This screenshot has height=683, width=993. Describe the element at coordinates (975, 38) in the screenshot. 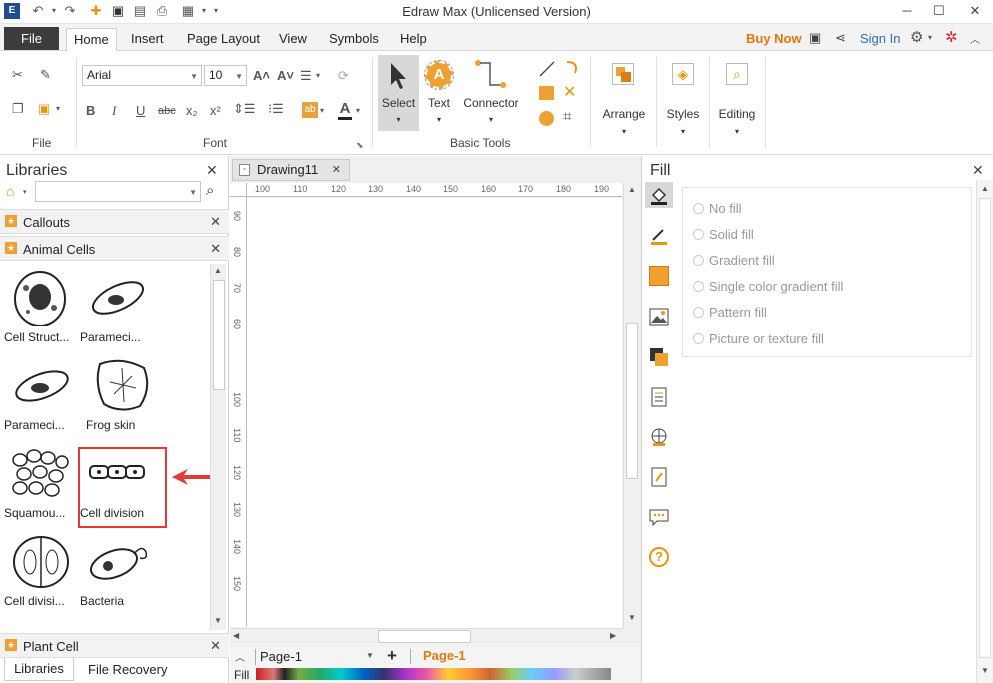

I see `collapse-ribbon-icon: ︿` at that location.